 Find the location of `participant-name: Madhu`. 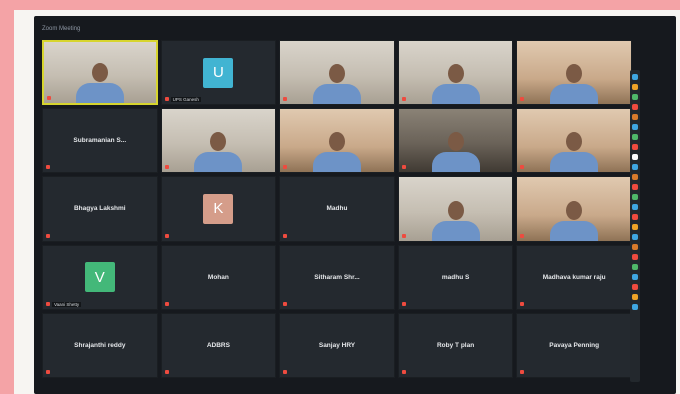

participant-name: Madhu is located at coordinates (337, 209).